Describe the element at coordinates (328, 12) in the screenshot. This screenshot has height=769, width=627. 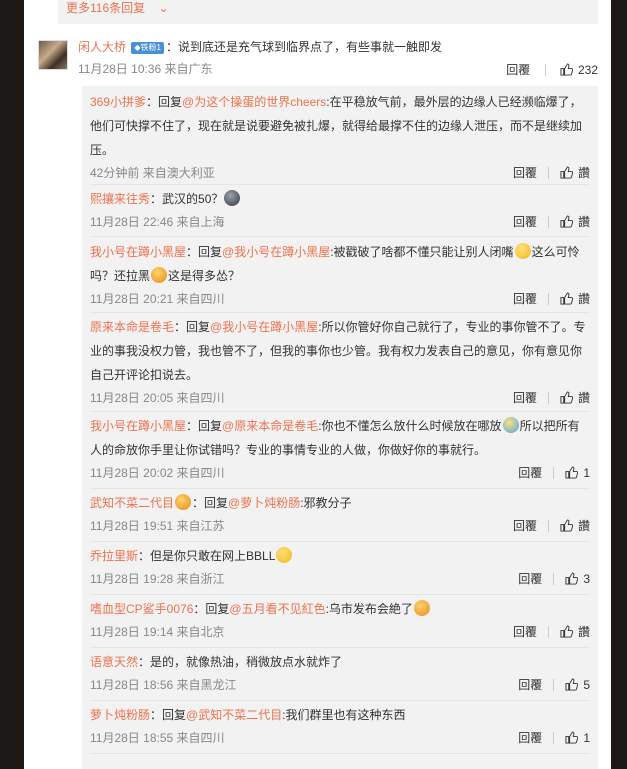
I see `more-replies-link: 更多116条回复 ⌄` at that location.